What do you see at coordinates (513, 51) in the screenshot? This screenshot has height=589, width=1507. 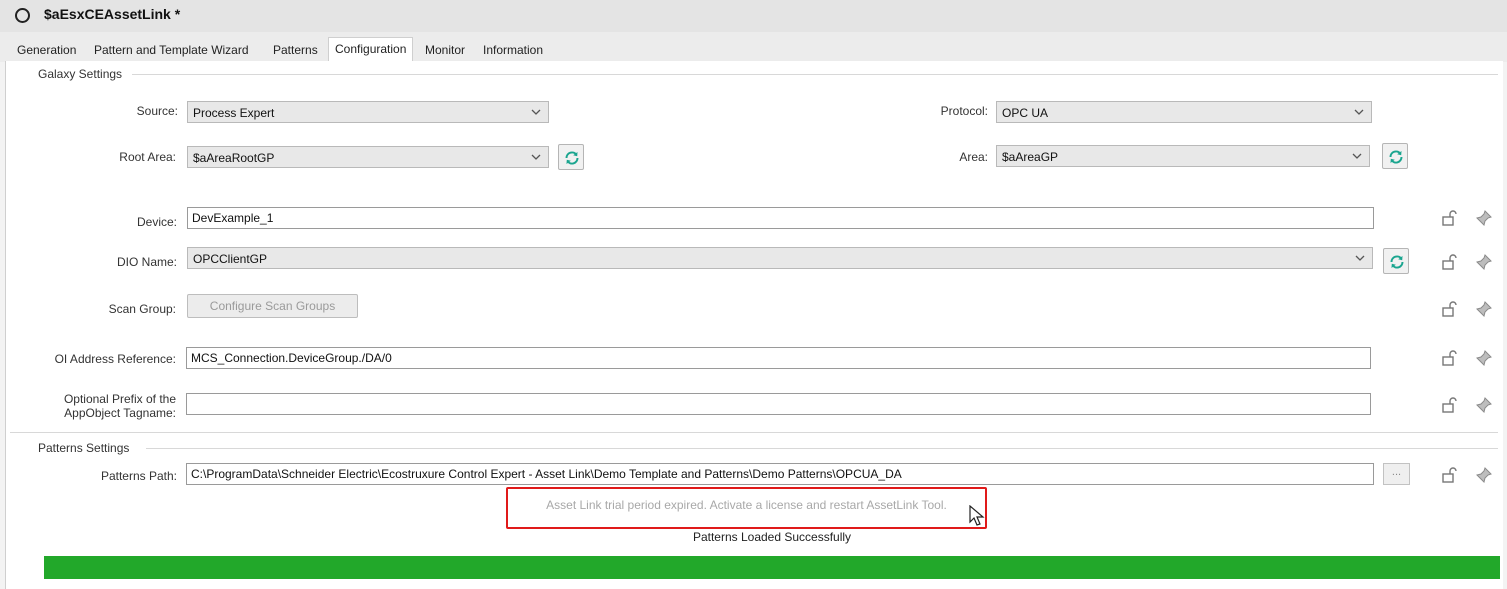 I see `tab-information: Information` at bounding box center [513, 51].